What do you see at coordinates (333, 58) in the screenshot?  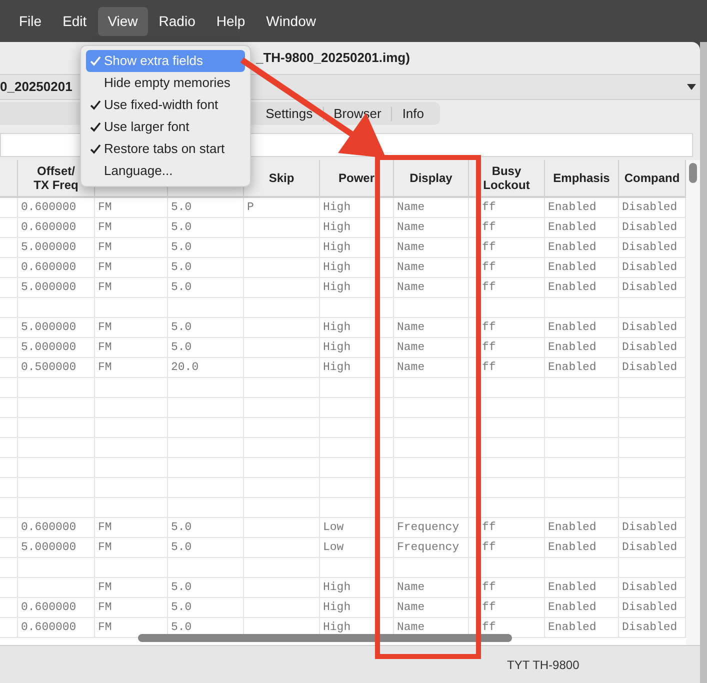 I see `window-title: _TH-9800_20250201.img)` at bounding box center [333, 58].